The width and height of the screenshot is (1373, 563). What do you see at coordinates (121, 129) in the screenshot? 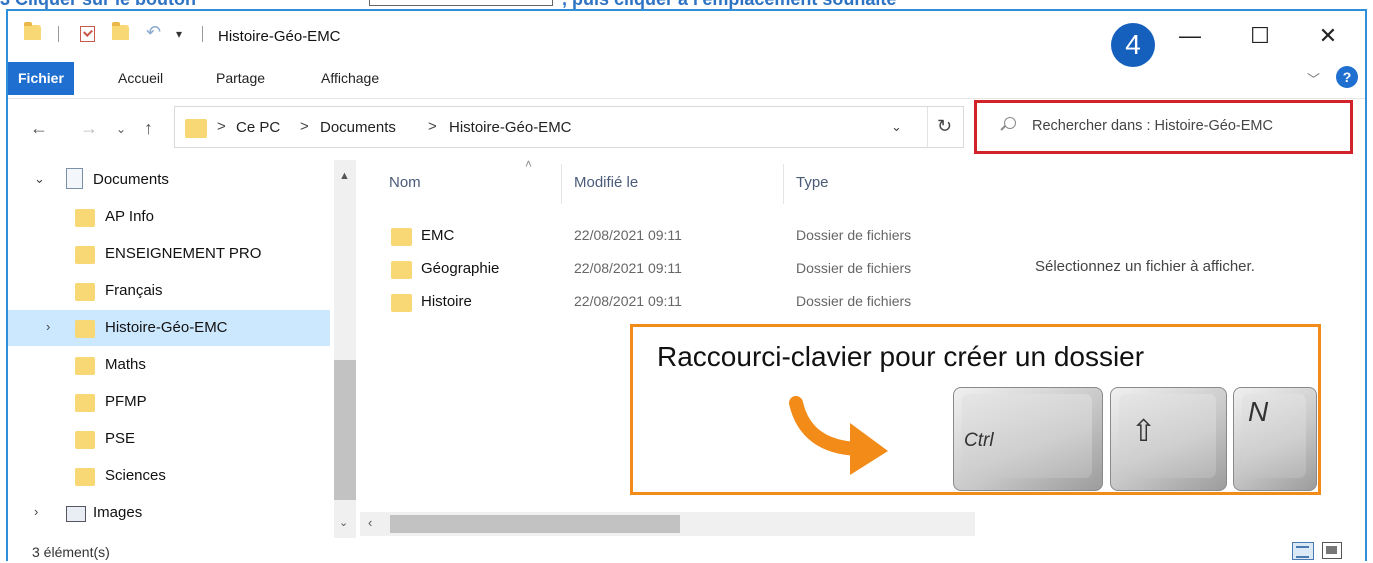
I see `recent-locations-chevron-icon: ⌄` at bounding box center [121, 129].